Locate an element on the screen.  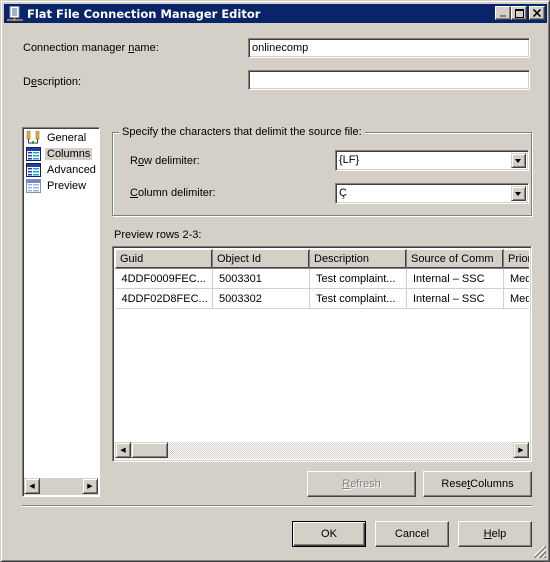
preview-rows-label: Preview rows 2-3: is located at coordinates (158, 235).